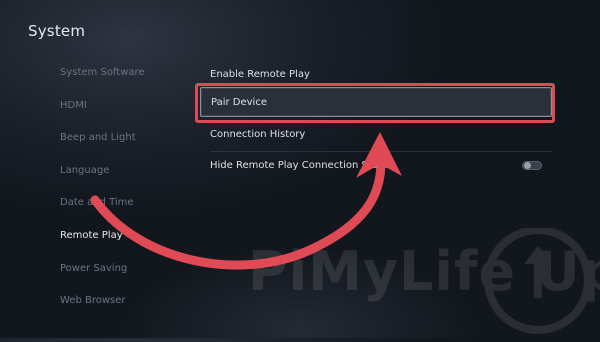 The width and height of the screenshot is (600, 342). Describe the element at coordinates (527, 165) in the screenshot. I see `toggle-knob` at that location.